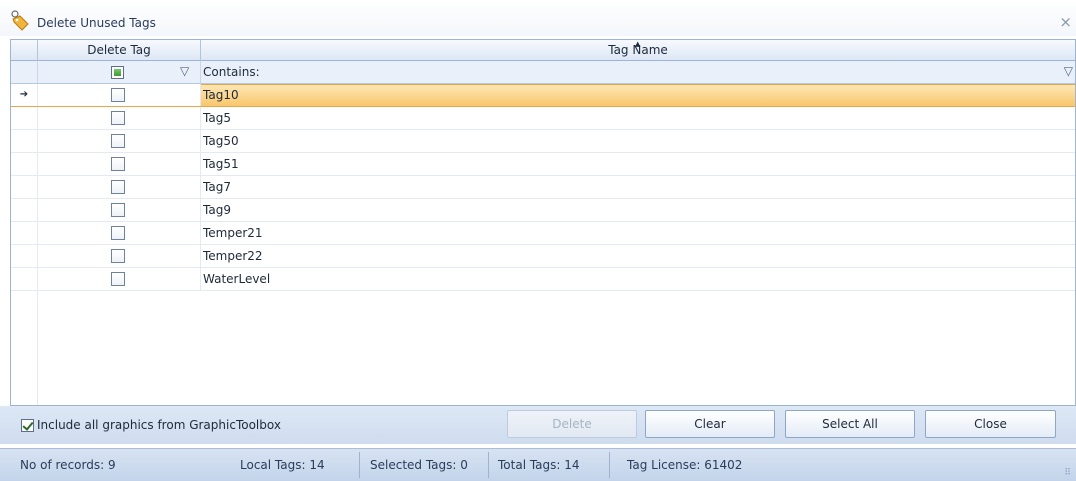  I want to click on tag-name: Tag51, so click(221, 164).